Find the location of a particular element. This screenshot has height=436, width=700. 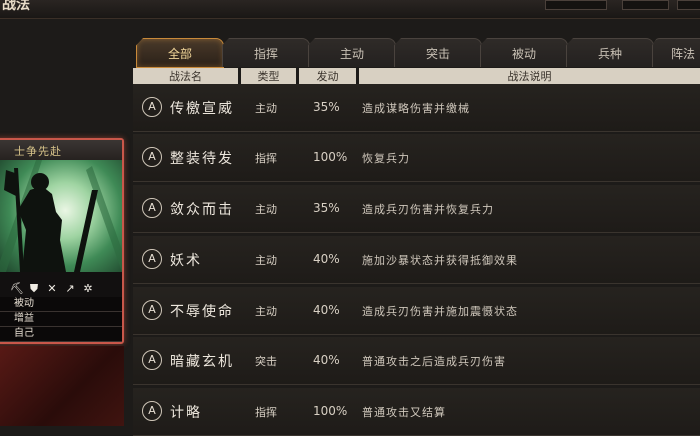

skill-name: 传檄宣威 is located at coordinates (202, 109).